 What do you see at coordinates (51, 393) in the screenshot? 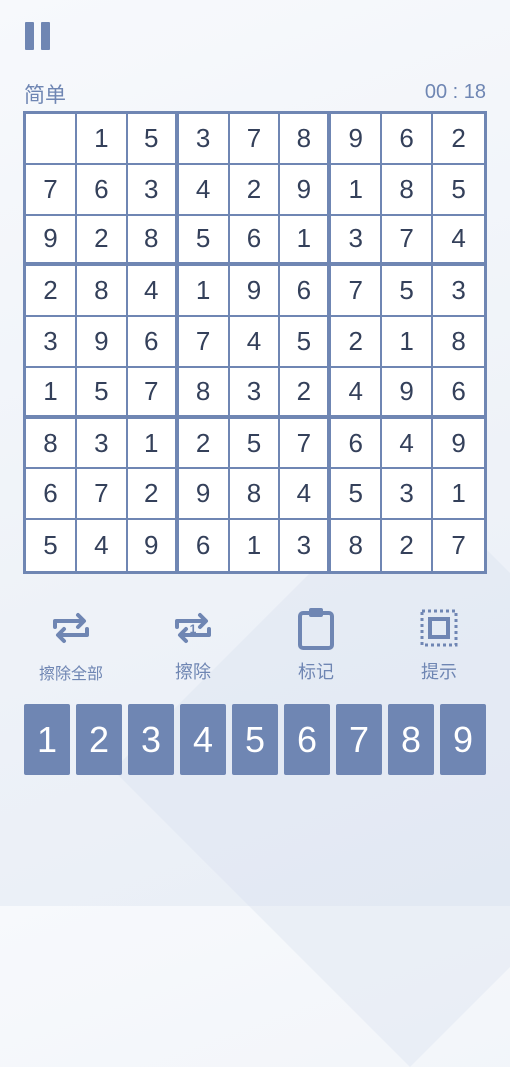
I see `board-cell-r6-c1: 1` at bounding box center [51, 393].